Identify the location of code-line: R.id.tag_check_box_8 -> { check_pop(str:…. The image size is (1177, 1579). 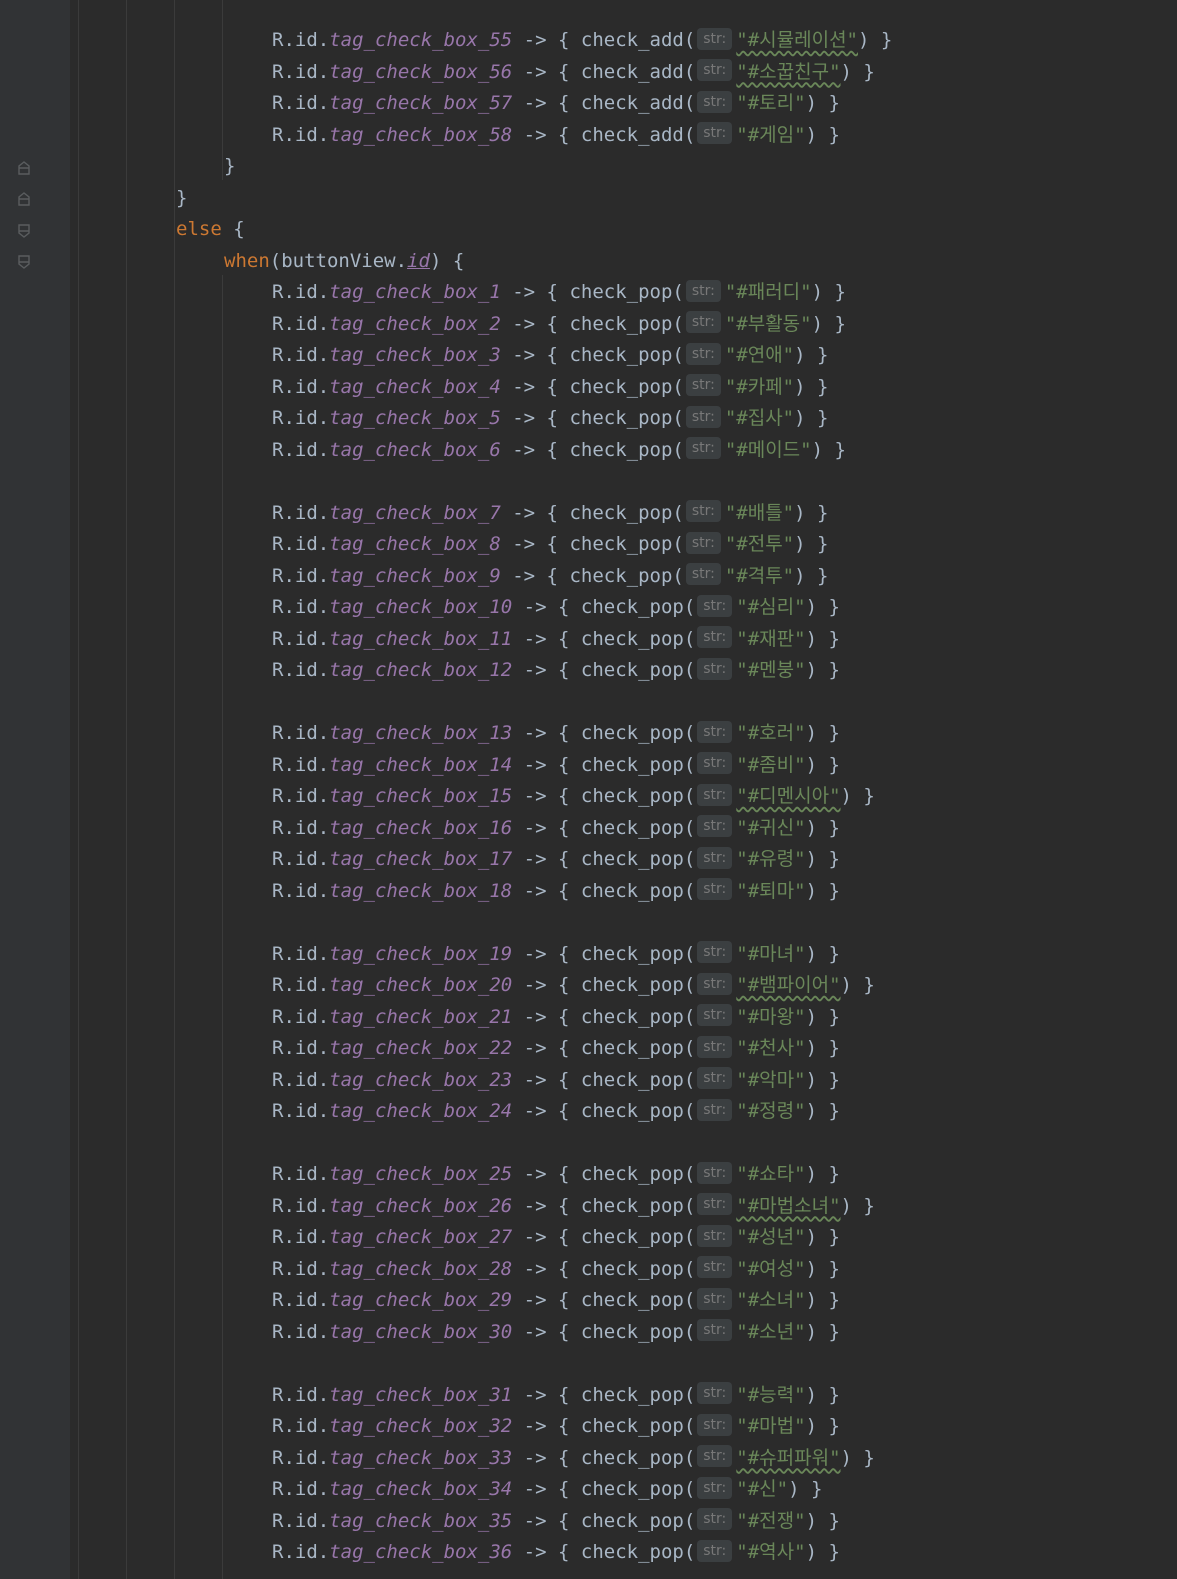
(550, 545).